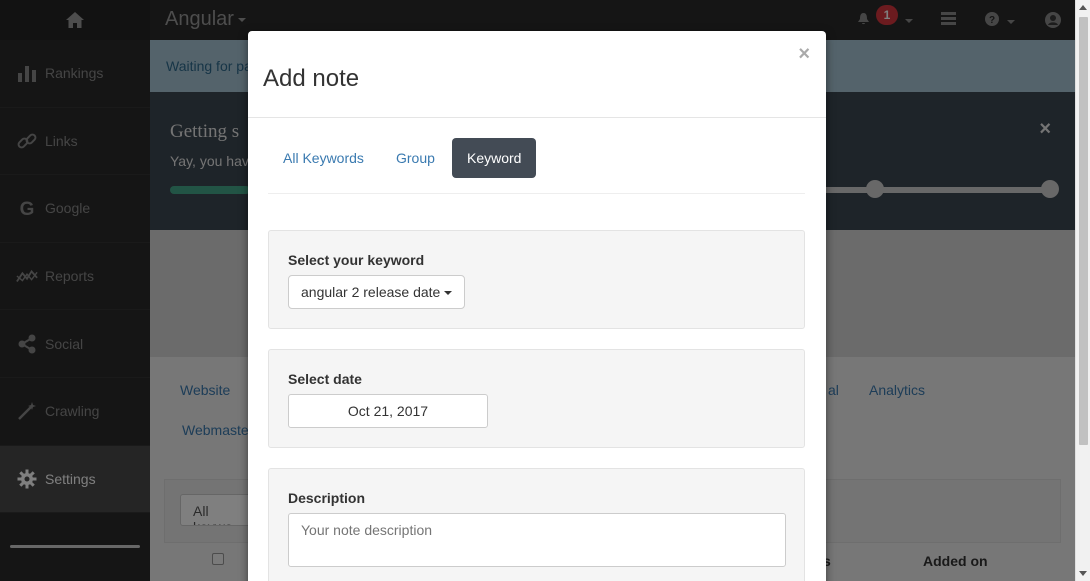 The image size is (1090, 581). What do you see at coordinates (323, 158) in the screenshot?
I see `tab-all-keywords: All Keywords` at bounding box center [323, 158].